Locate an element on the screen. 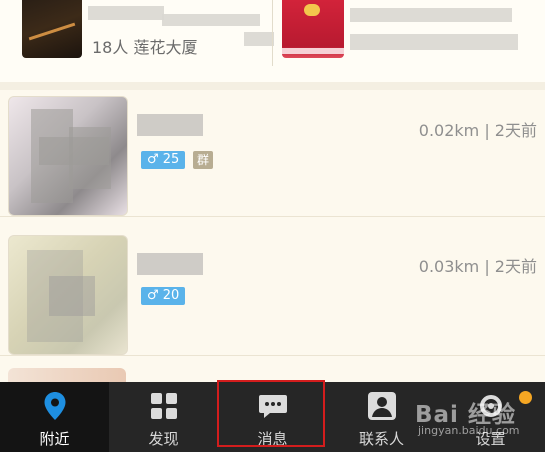 The width and height of the screenshot is (545, 452). tab-nearby: 附近 is located at coordinates (54, 417).